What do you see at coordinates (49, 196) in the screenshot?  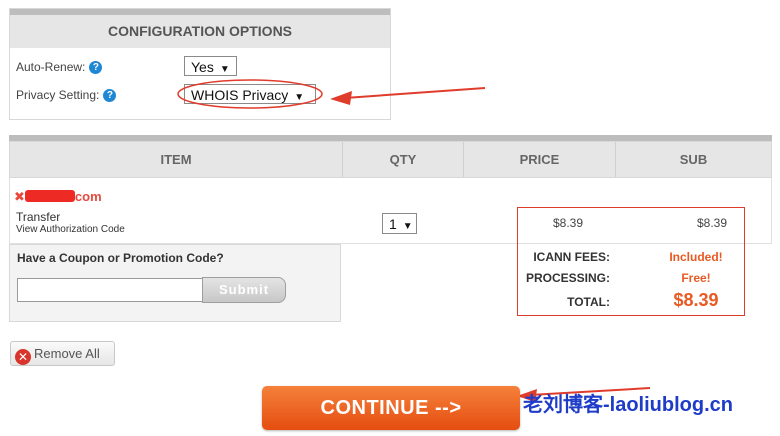 I see `redacted-domain` at bounding box center [49, 196].